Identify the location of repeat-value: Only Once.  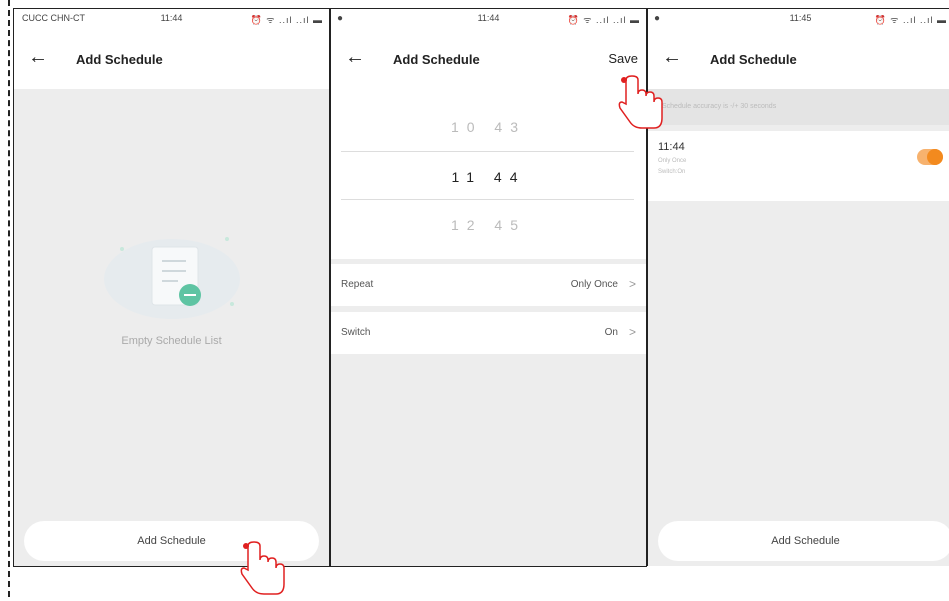
(594, 284).